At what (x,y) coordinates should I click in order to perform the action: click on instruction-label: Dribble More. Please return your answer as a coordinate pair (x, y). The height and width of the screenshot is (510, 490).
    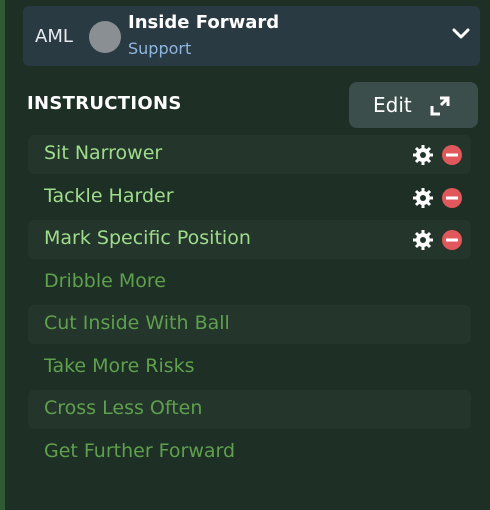
    Looking at the image, I should click on (105, 280).